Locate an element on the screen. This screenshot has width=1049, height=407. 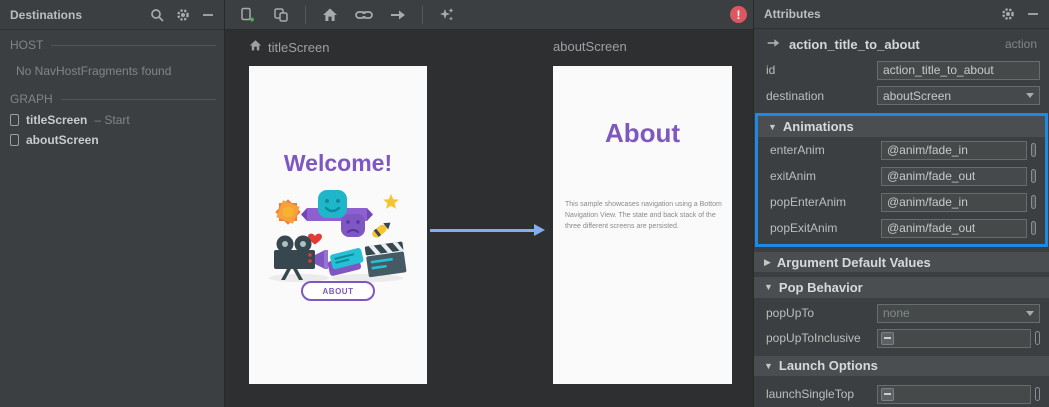
destinations-title: Destinations is located at coordinates (46, 14).